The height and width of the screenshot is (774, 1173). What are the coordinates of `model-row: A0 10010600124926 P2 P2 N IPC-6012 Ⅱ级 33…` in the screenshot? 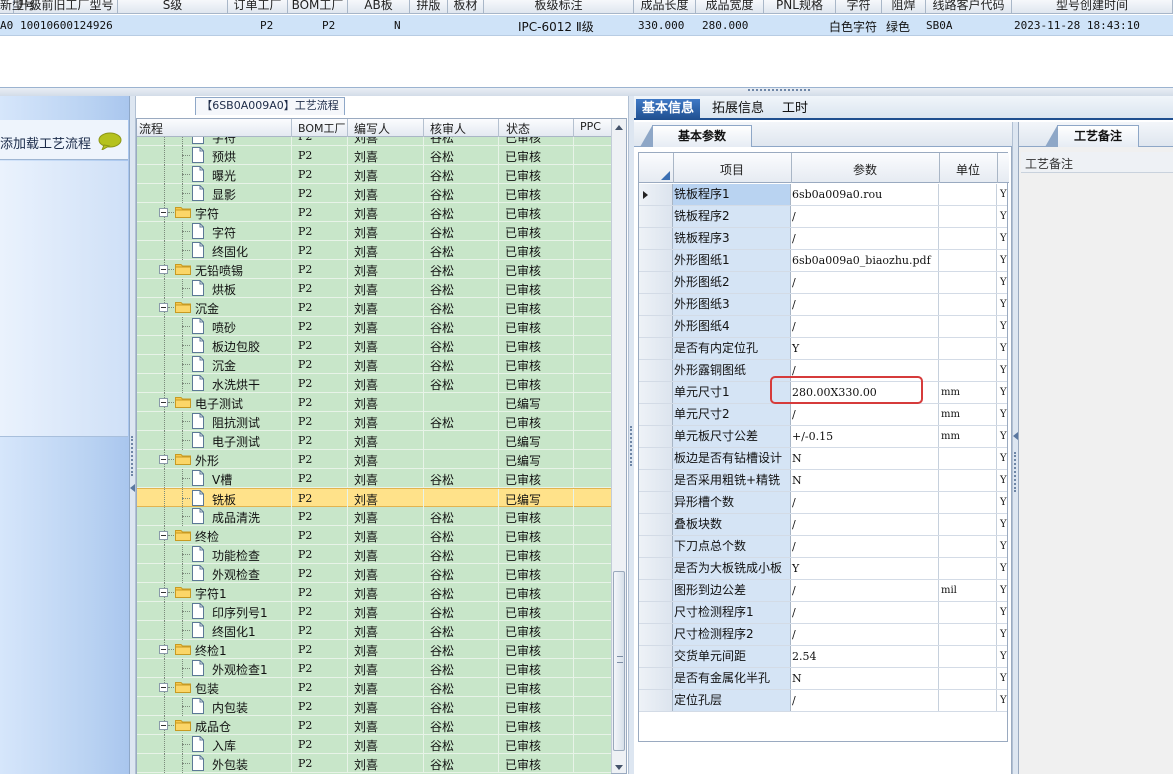 It's located at (586, 25).